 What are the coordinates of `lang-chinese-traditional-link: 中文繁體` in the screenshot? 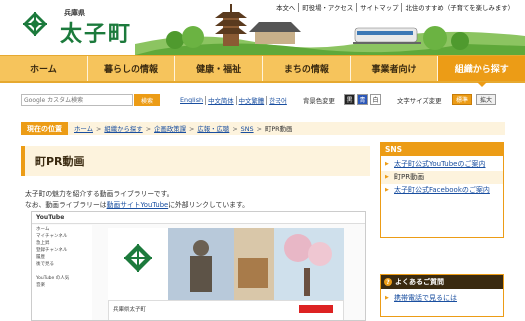 It's located at (251, 100).